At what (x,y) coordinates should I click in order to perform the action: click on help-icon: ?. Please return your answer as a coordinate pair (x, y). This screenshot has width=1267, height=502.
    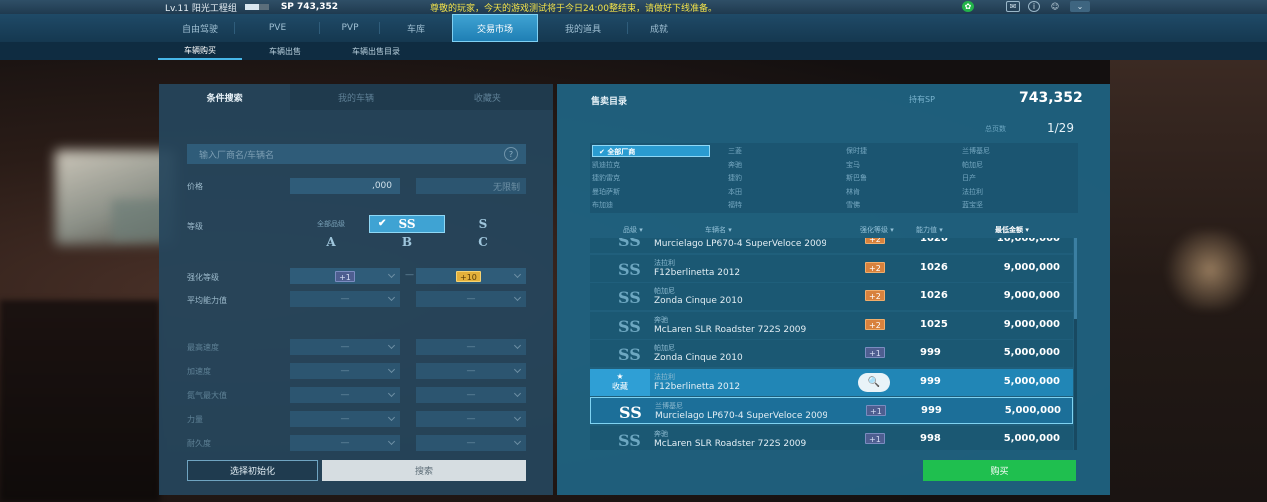
    Looking at the image, I should click on (511, 154).